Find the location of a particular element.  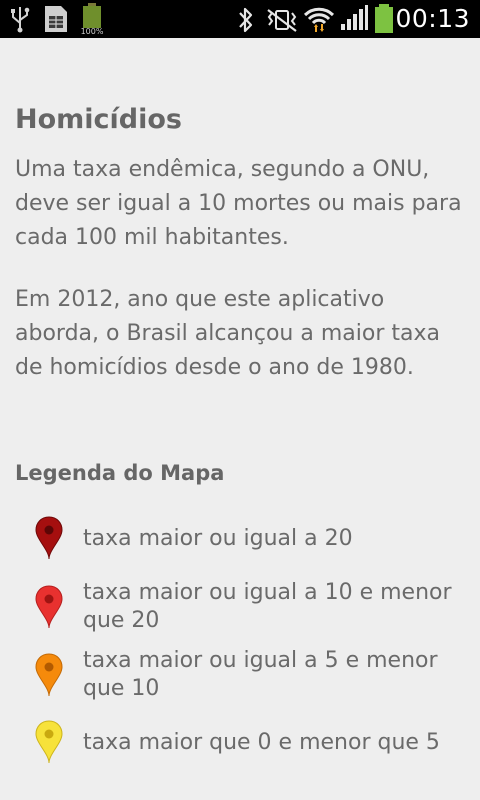

orange-map-pin-icon is located at coordinates (49, 675).